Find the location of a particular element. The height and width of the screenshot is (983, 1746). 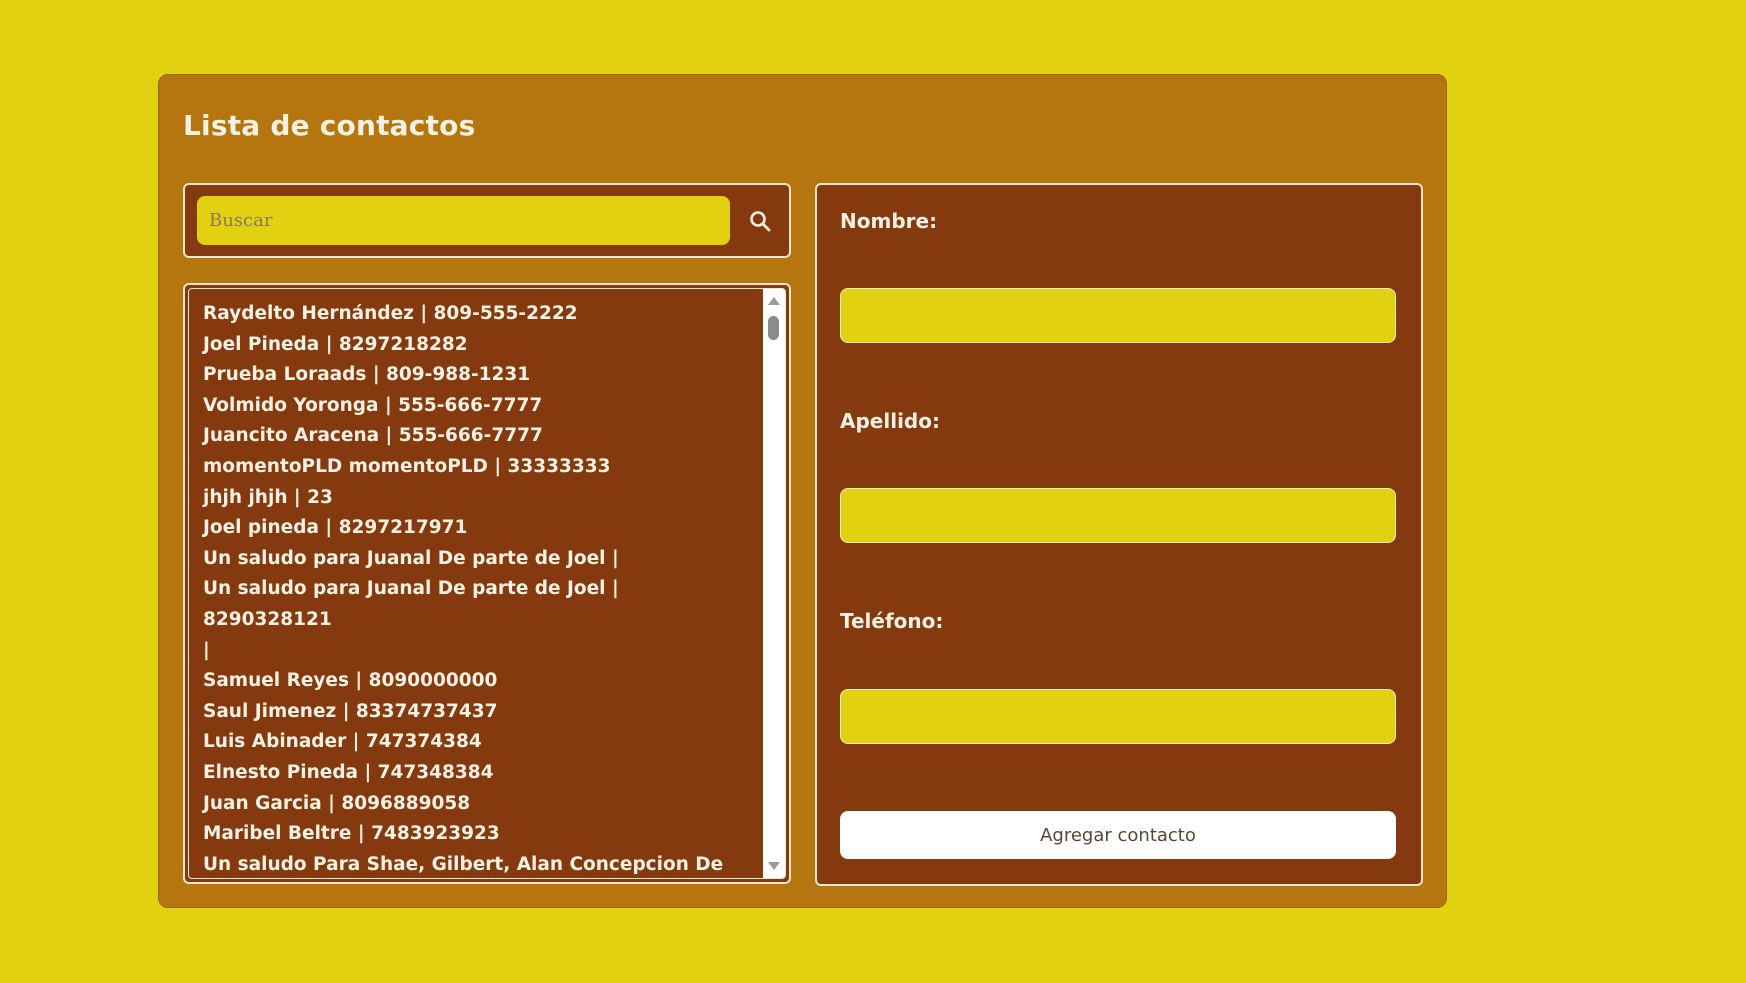

search-icon is located at coordinates (760, 221).